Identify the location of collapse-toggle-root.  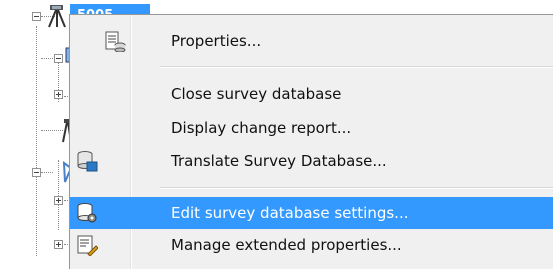
(36, 16).